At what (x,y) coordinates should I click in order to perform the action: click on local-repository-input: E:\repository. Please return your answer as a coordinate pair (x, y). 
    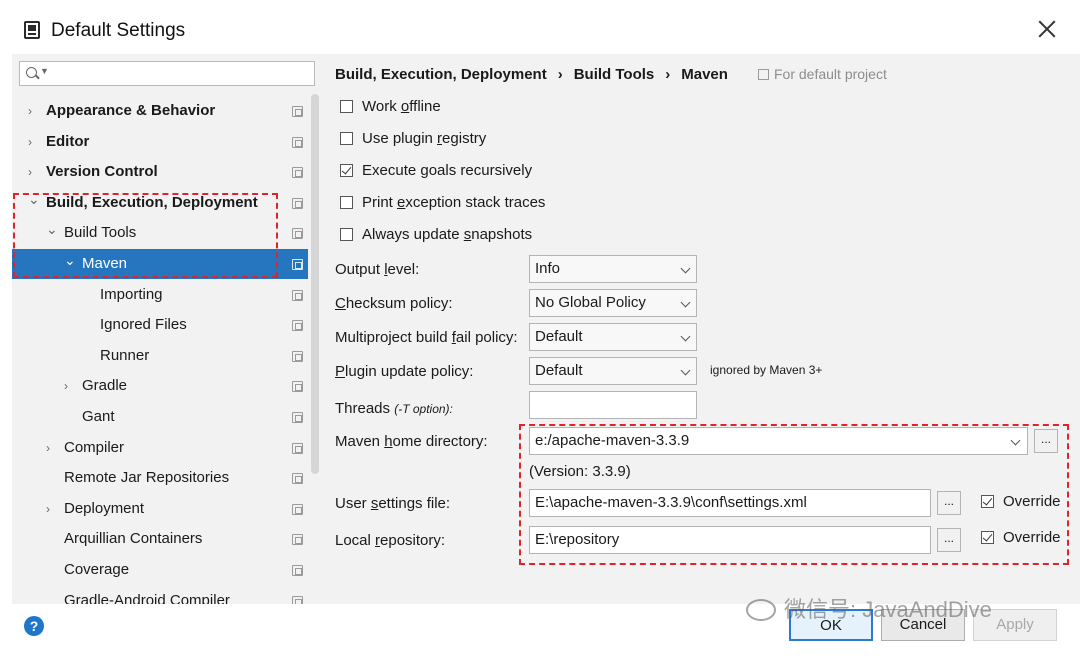
    Looking at the image, I should click on (730, 540).